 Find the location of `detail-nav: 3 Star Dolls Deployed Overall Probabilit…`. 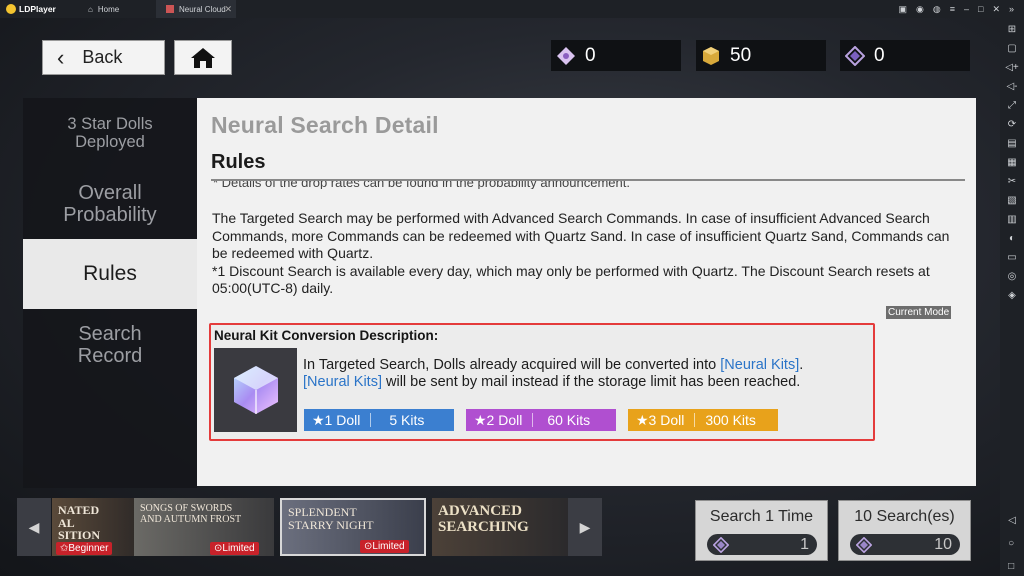

detail-nav: 3 Star Dolls Deployed Overall Probabilit… is located at coordinates (110, 293).